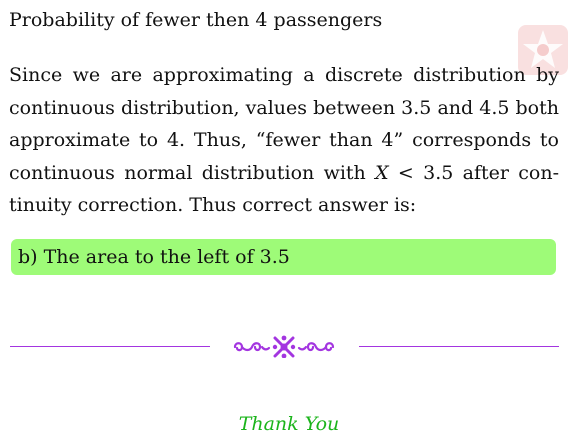 The height and width of the screenshot is (443, 578). I want to click on swirl-ornament-icon, so click(284, 346).